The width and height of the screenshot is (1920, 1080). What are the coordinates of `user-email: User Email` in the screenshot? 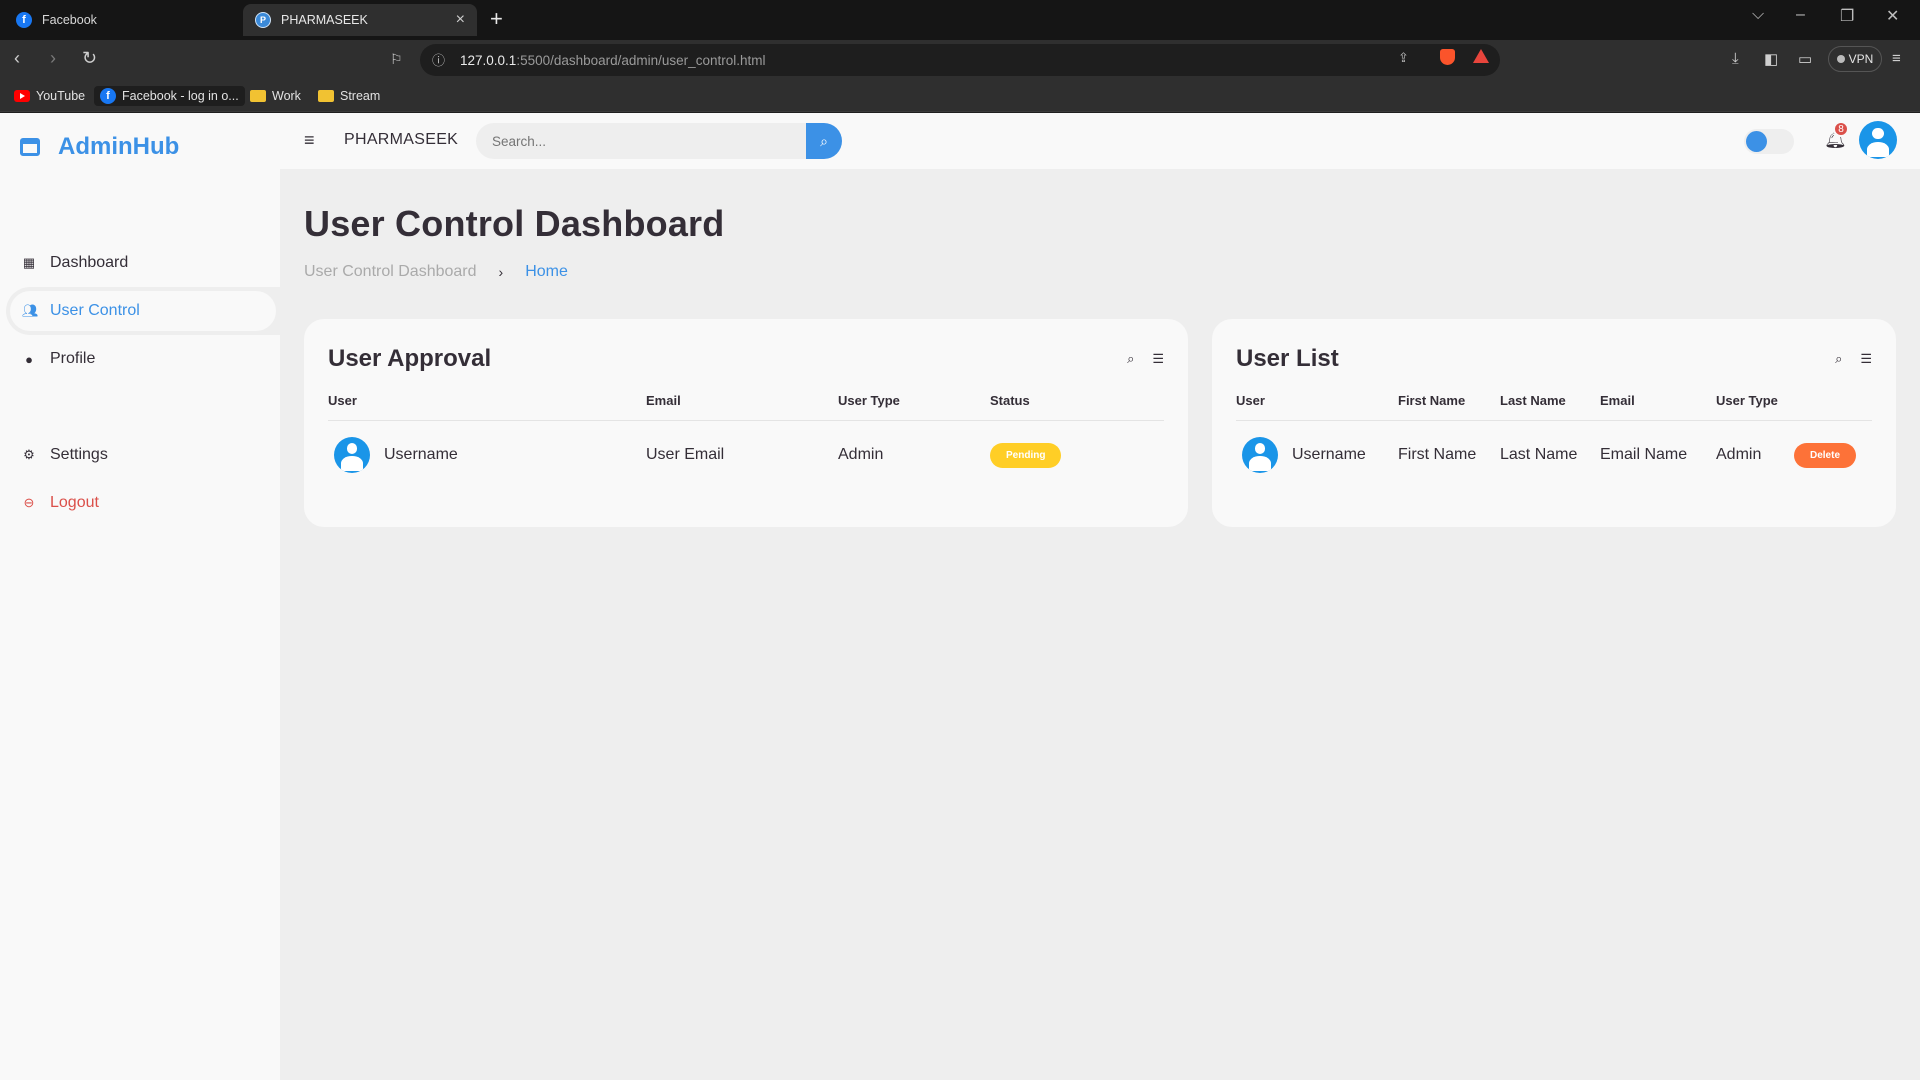 It's located at (685, 454).